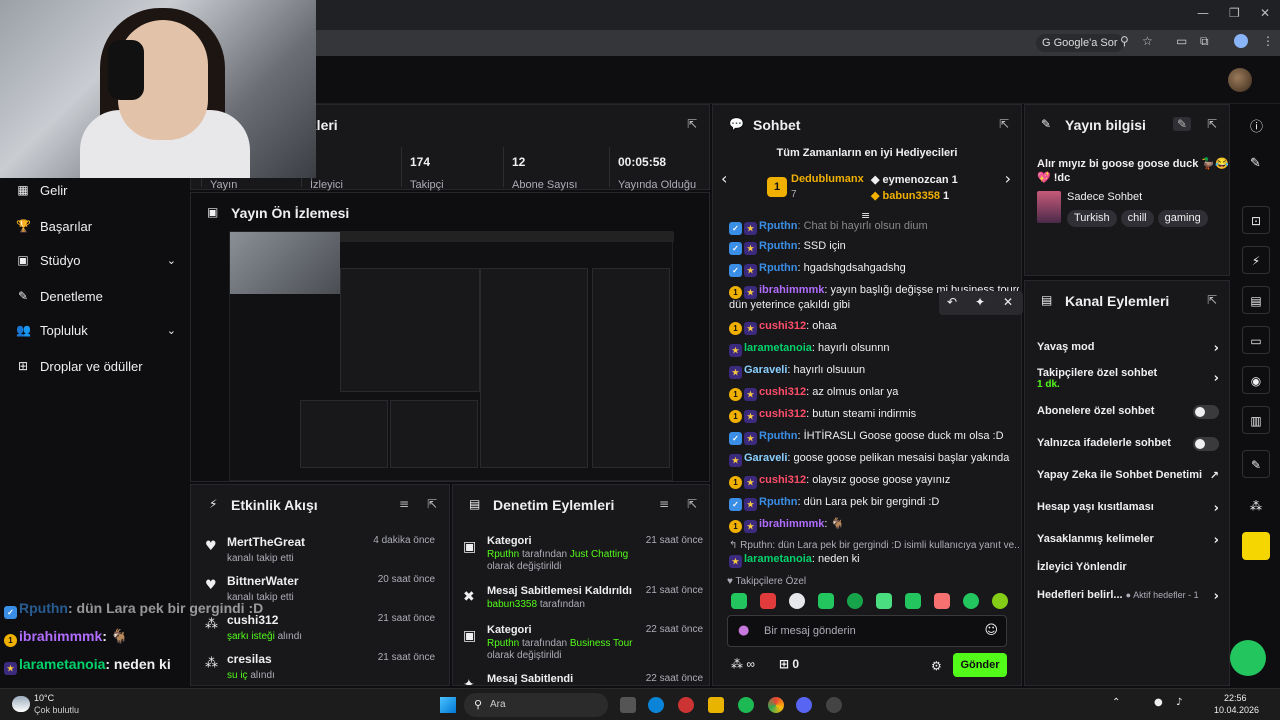 The image size is (1280, 720). I want to click on clock-date: 10.04.2026, so click(1236, 710).